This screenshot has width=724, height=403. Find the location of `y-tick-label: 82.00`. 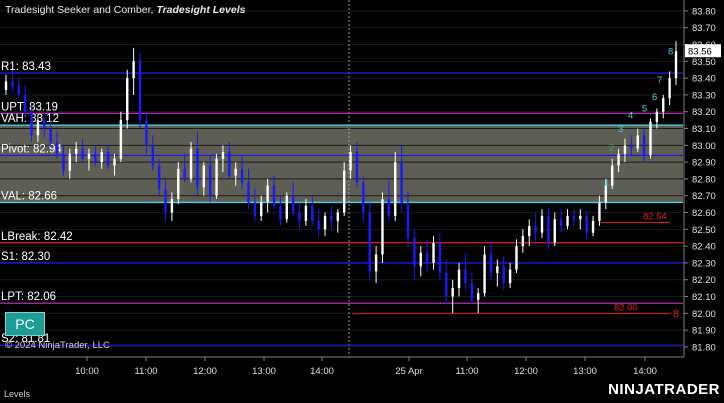

y-tick-label: 82.00 is located at coordinates (704, 314).